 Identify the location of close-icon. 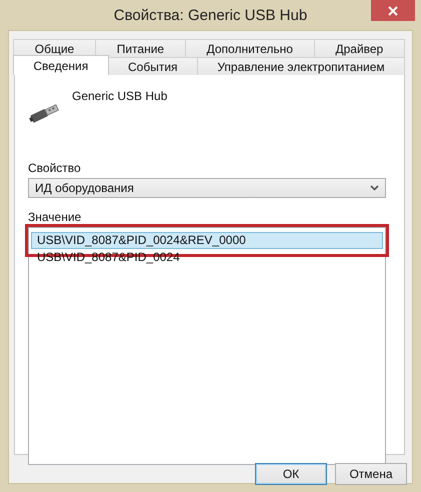
(393, 11).